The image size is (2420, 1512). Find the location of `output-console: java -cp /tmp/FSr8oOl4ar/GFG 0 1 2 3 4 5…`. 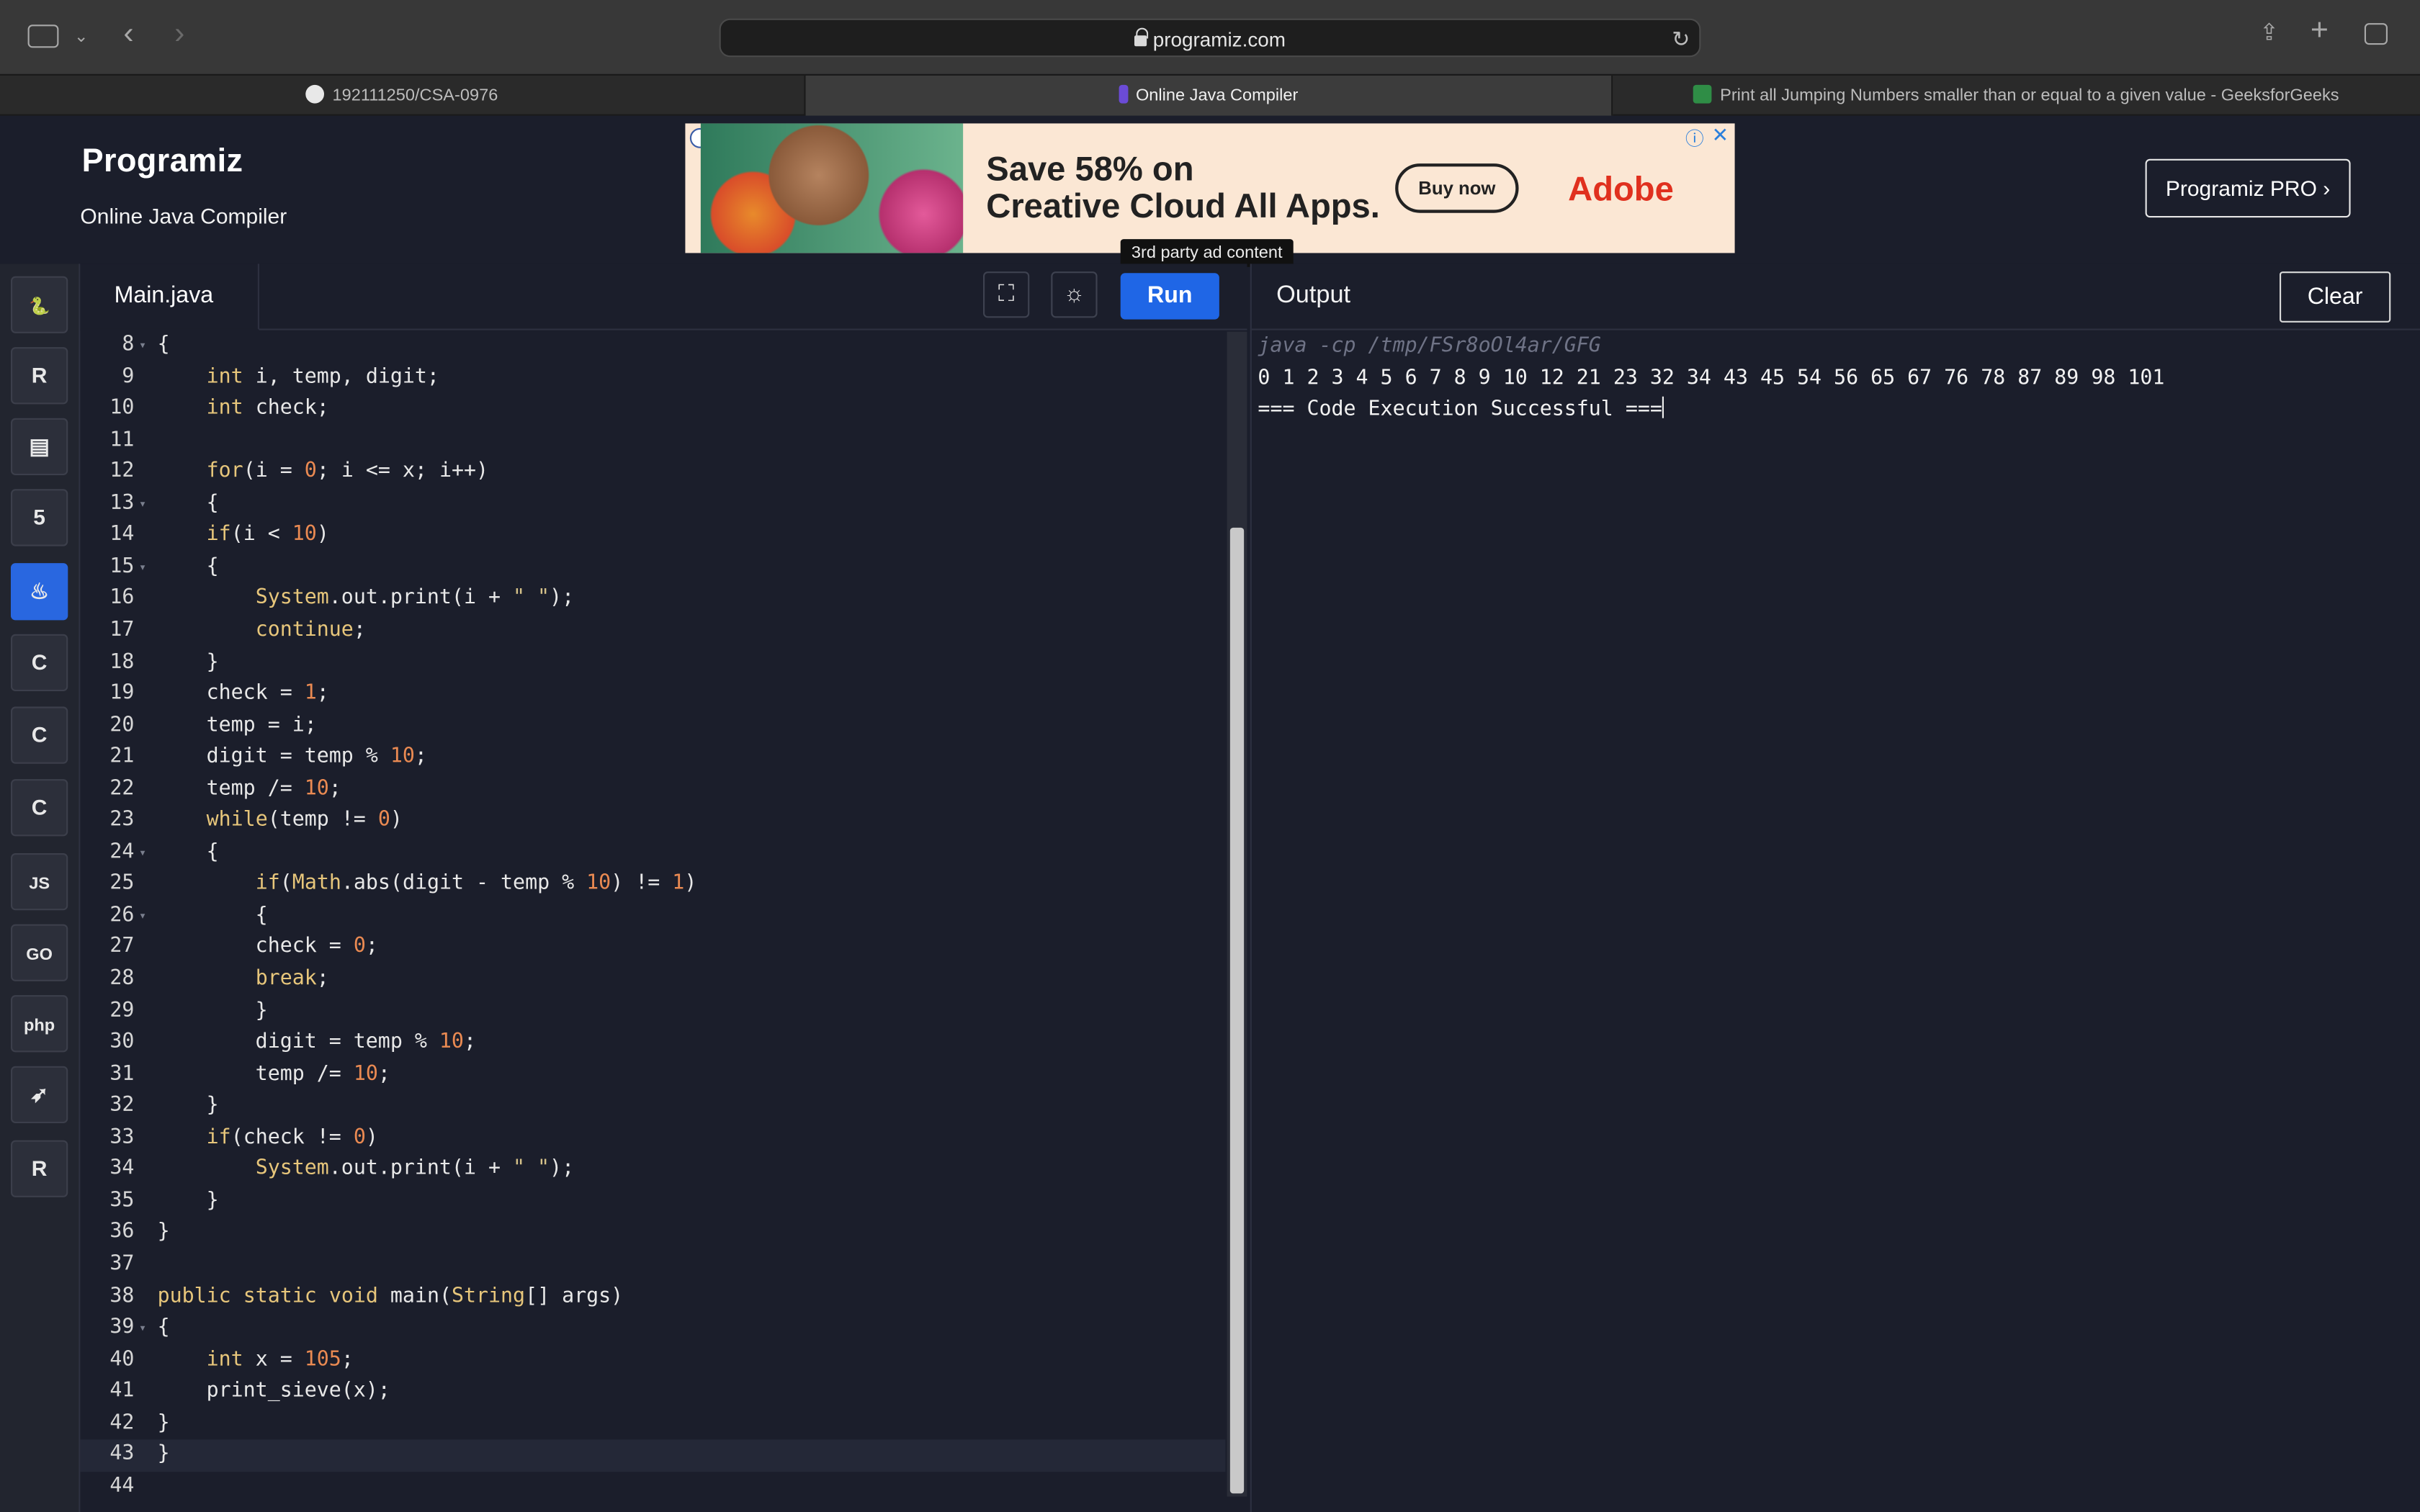

output-console: java -cp /tmp/FSr8oOl4ar/GFG 0 1 2 3 4 5… is located at coordinates (1711, 379).